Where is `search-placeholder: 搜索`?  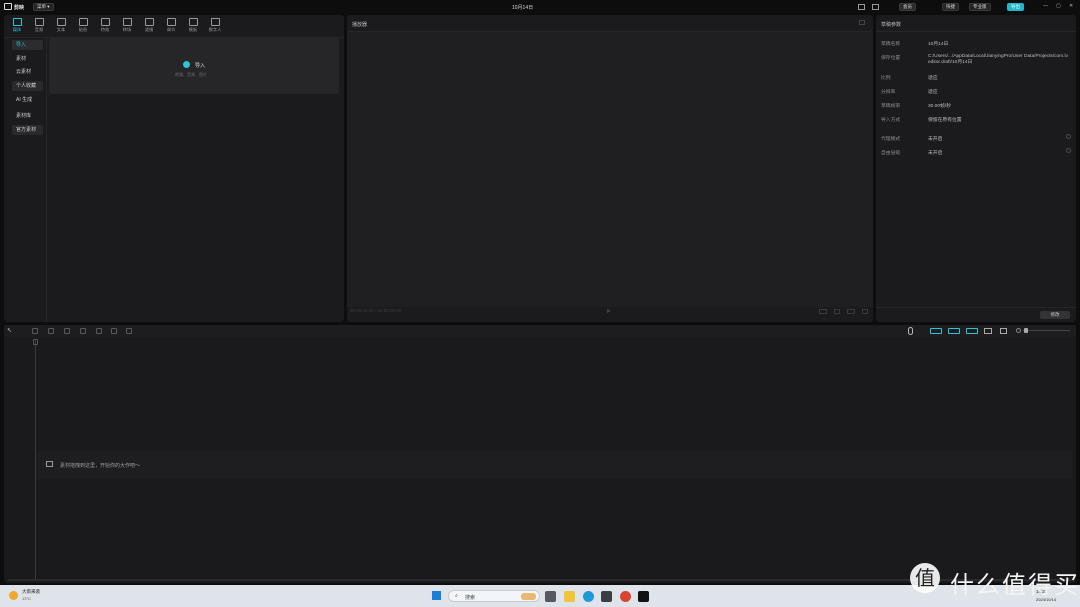
search-placeholder: 搜索 is located at coordinates (470, 598).